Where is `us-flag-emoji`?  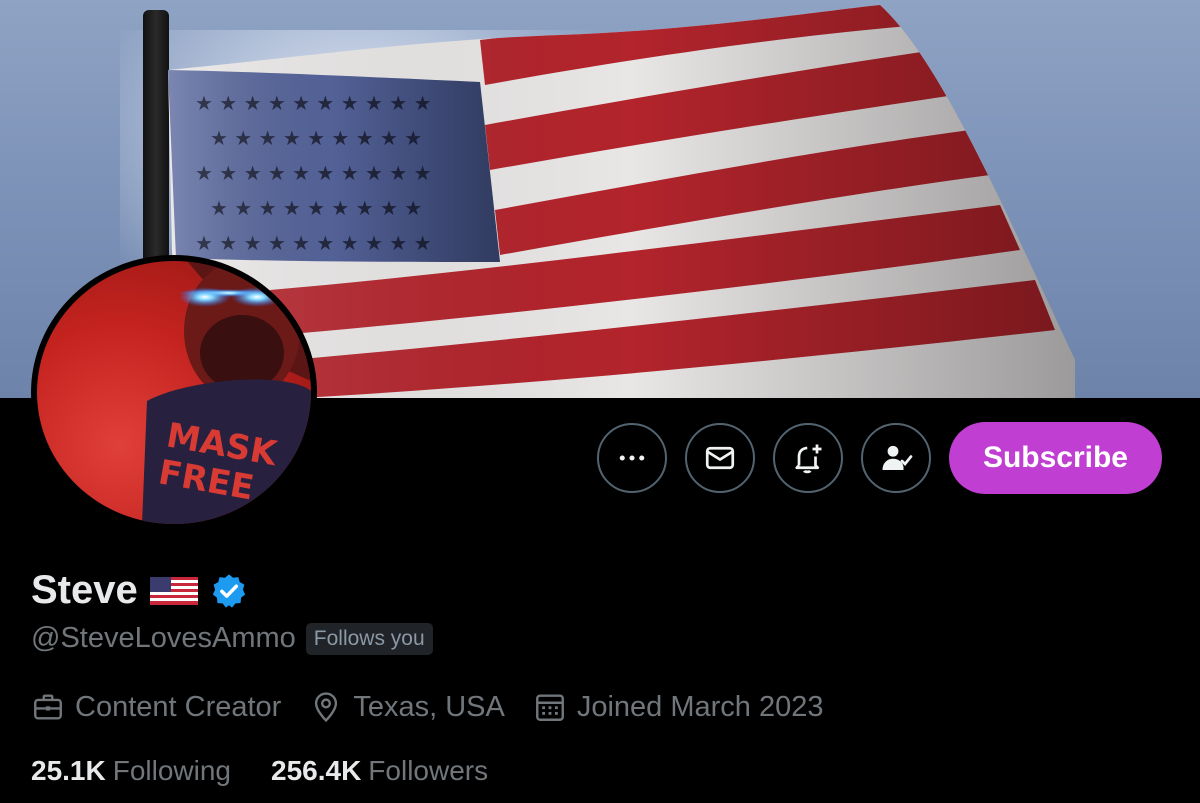 us-flag-emoji is located at coordinates (173, 590).